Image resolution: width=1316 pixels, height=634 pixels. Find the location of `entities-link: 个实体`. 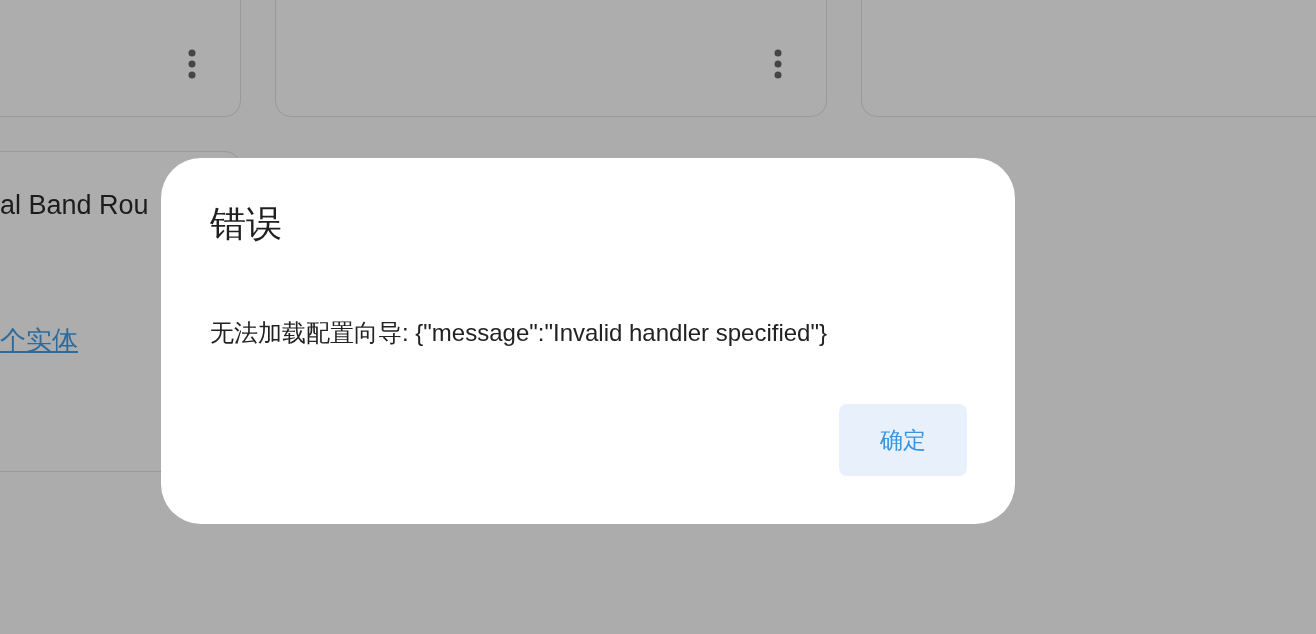

entities-link: 个实体 is located at coordinates (39, 340).